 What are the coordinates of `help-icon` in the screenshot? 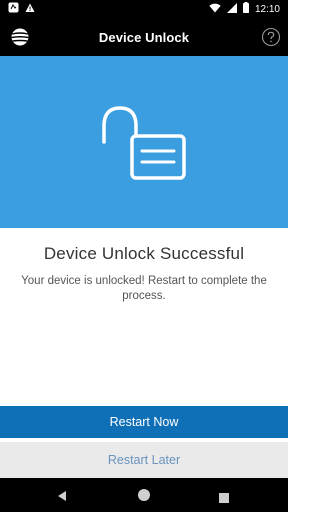 It's located at (271, 37).